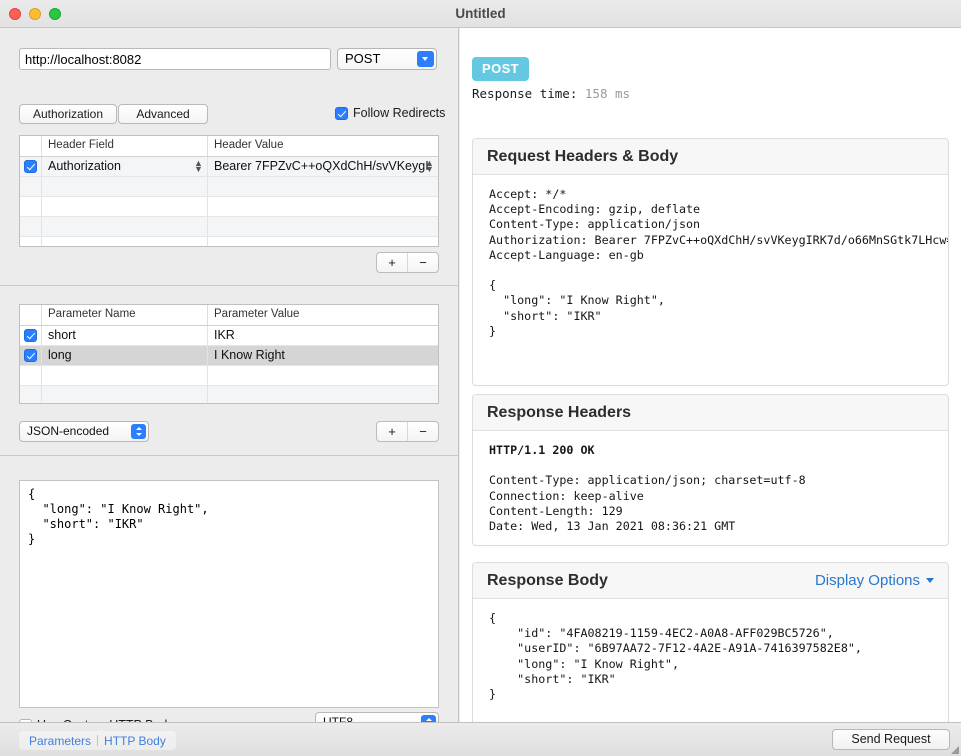 The width and height of the screenshot is (961, 756). What do you see at coordinates (954, 749) in the screenshot?
I see `resize-grip-icon` at bounding box center [954, 749].